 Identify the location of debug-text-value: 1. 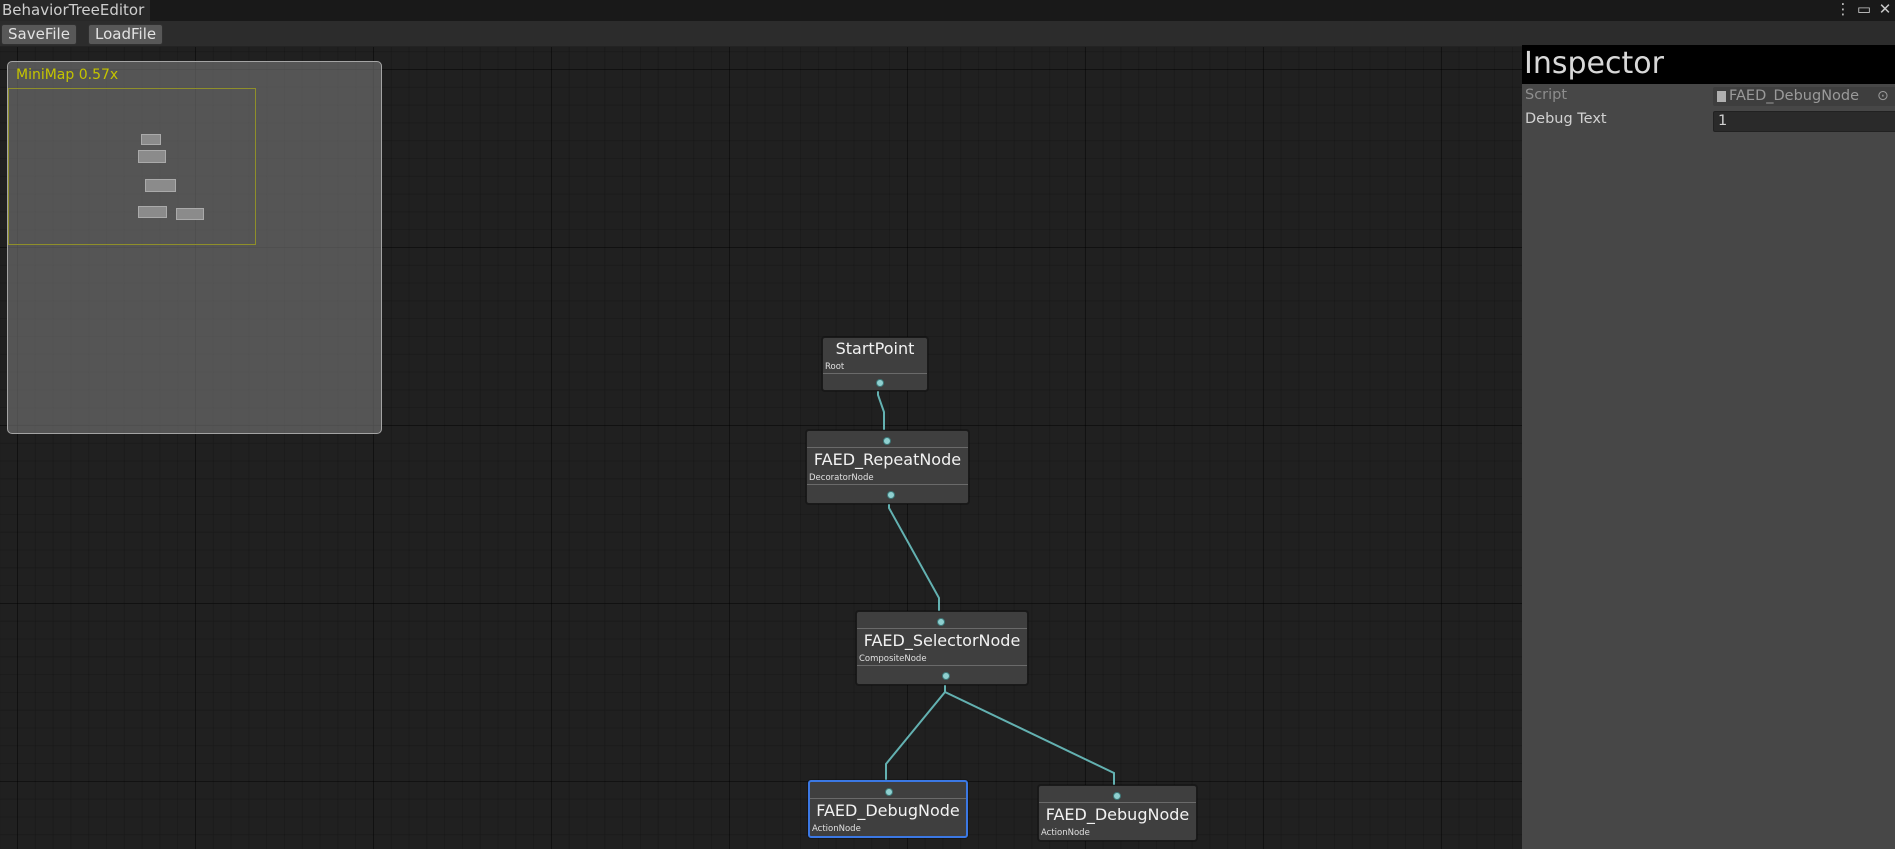
(1723, 121).